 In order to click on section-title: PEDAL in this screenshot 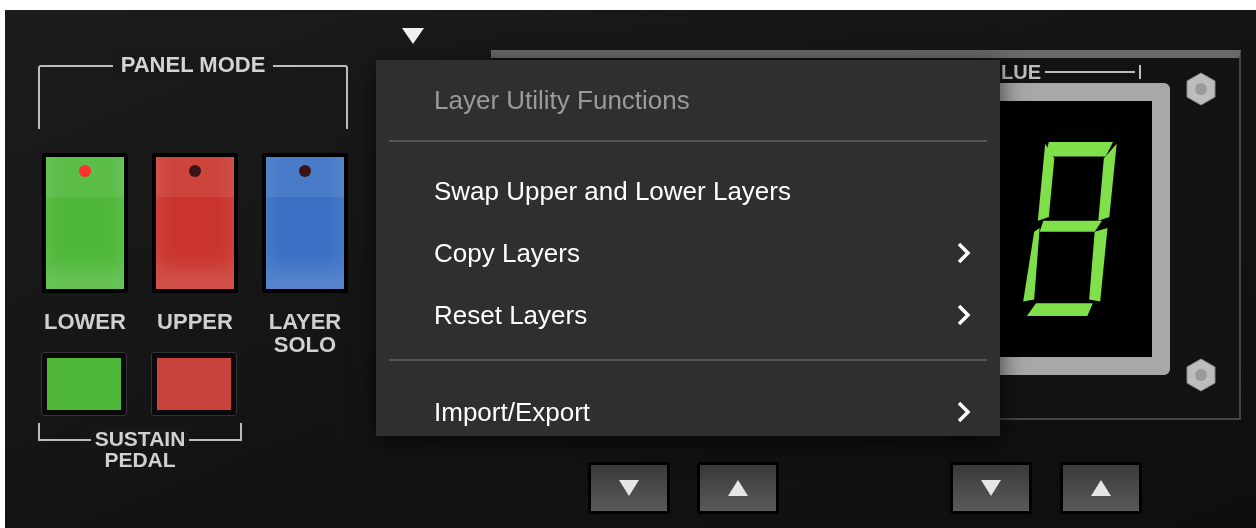, I will do `click(140, 459)`.